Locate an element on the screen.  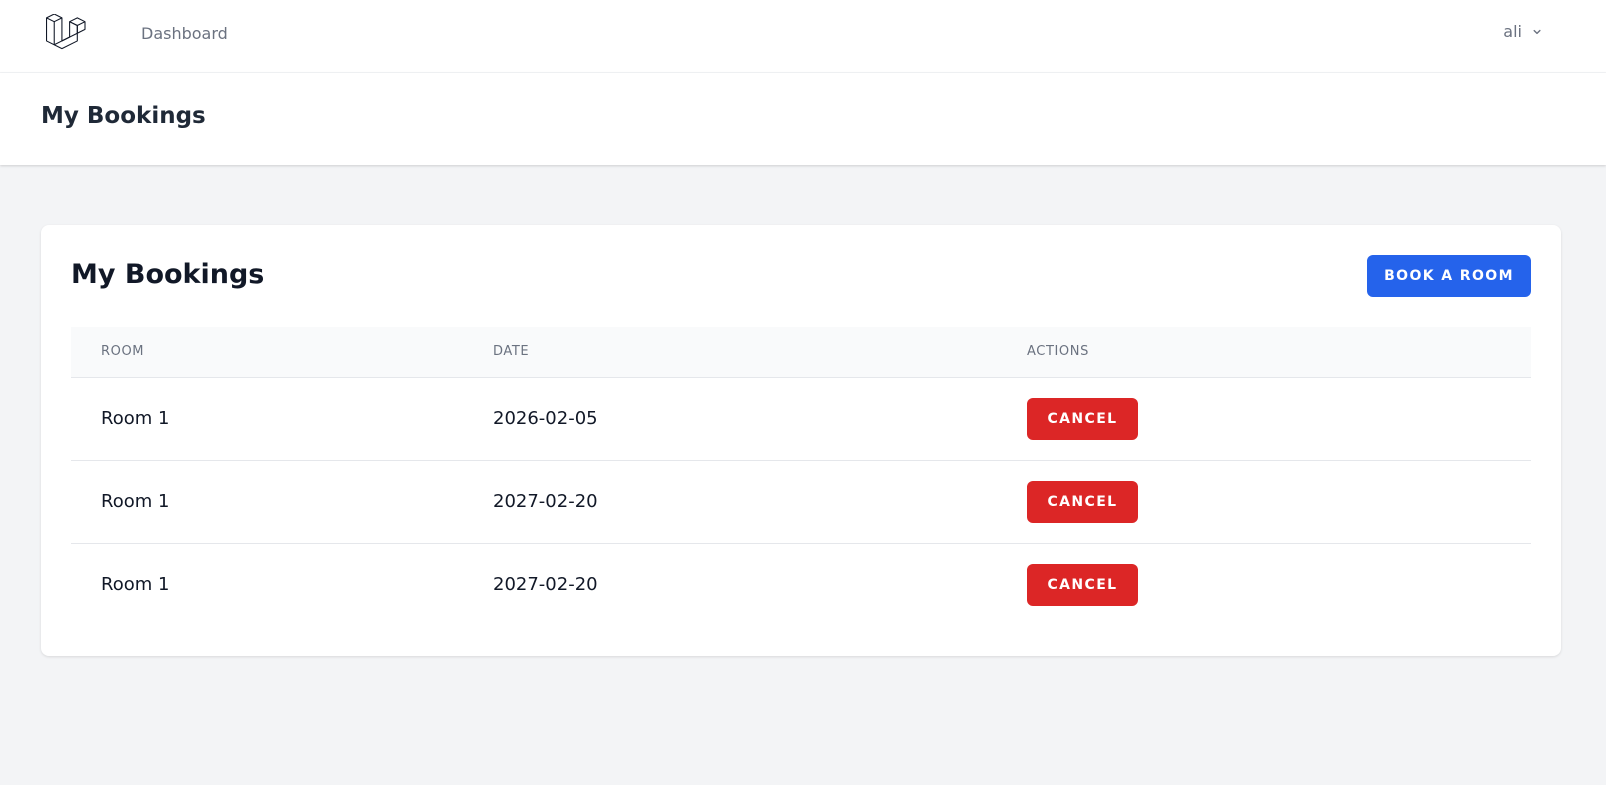
chevron-down-icon is located at coordinates (1537, 31).